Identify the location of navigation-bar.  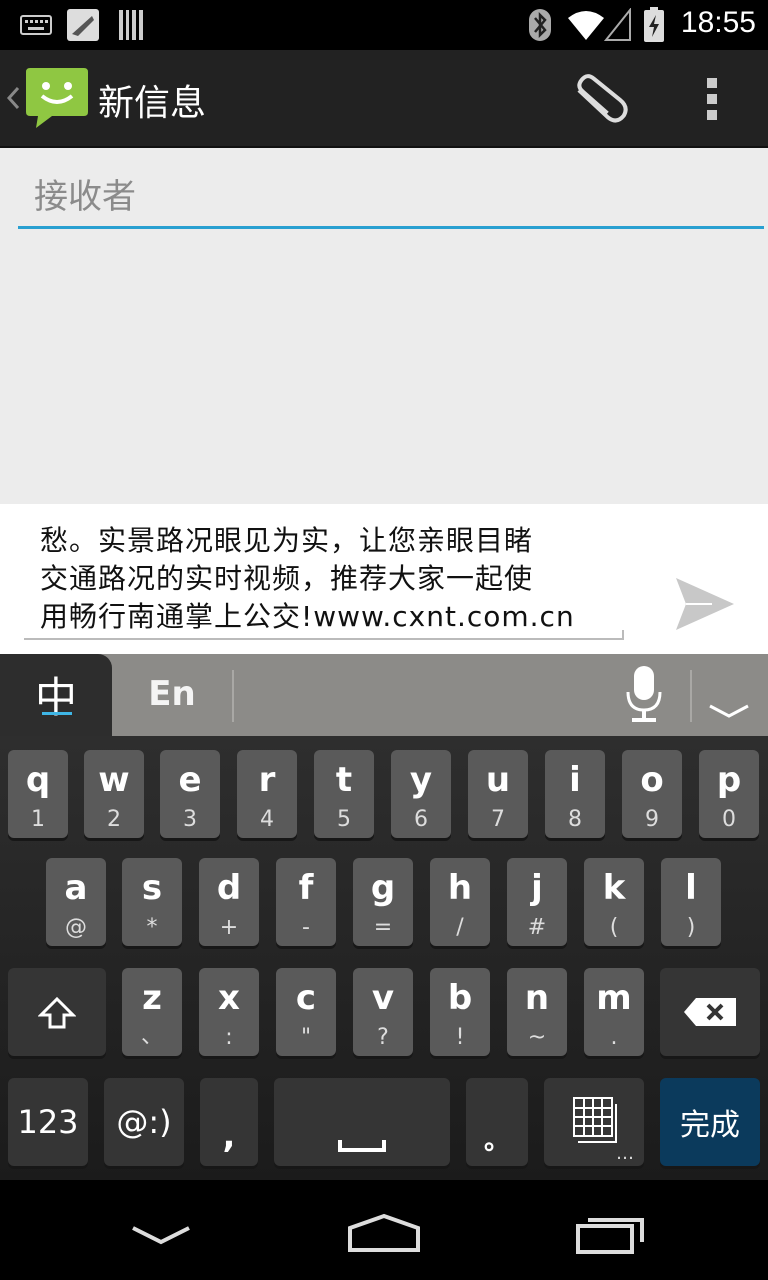
(384, 1230).